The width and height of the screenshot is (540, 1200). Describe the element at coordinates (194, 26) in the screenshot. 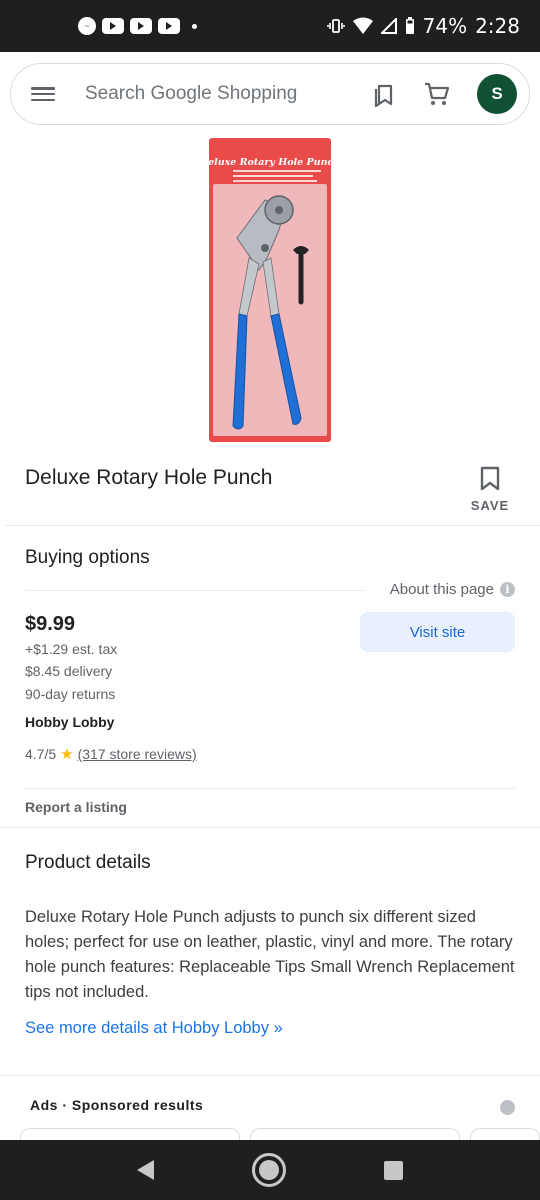

I see `more-notifications-dot` at that location.